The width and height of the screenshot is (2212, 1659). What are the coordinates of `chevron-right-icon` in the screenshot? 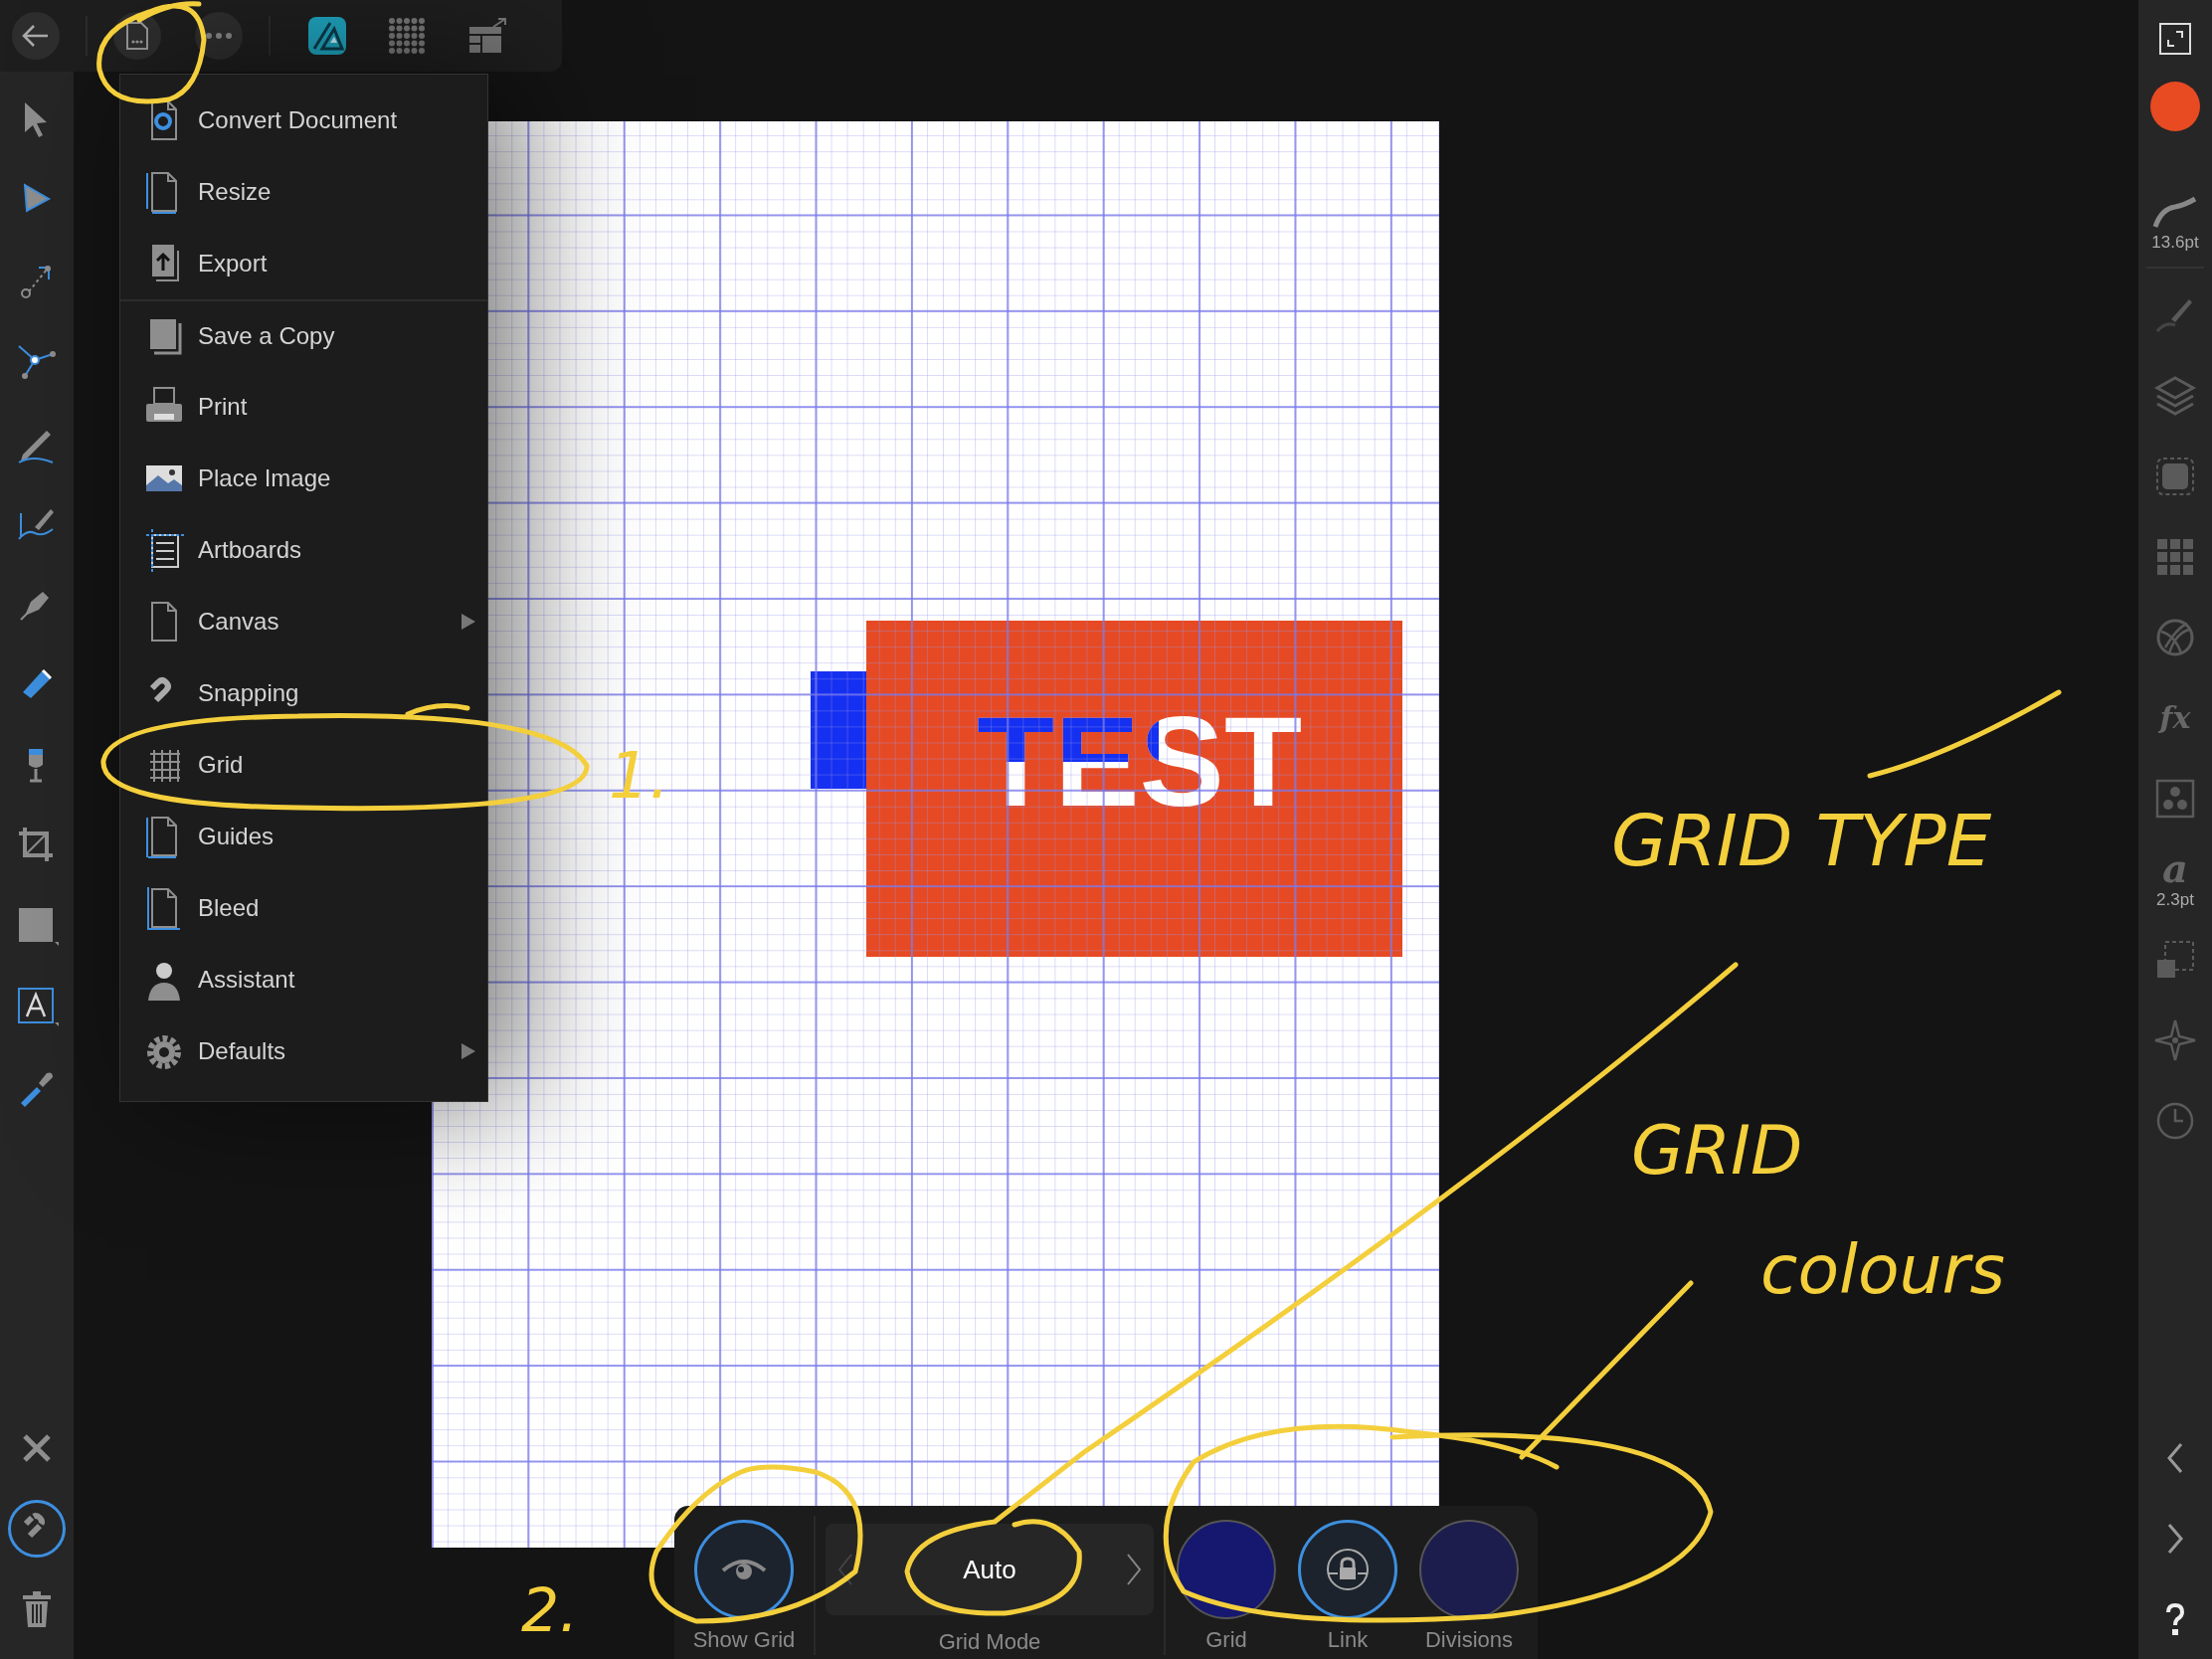 It's located at (1134, 1569).